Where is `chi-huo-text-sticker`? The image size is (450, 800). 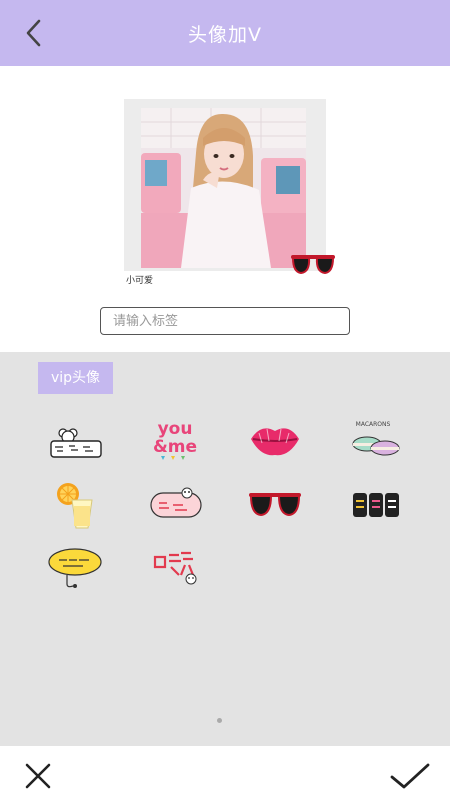 chi-huo-text-sticker is located at coordinates (175, 567).